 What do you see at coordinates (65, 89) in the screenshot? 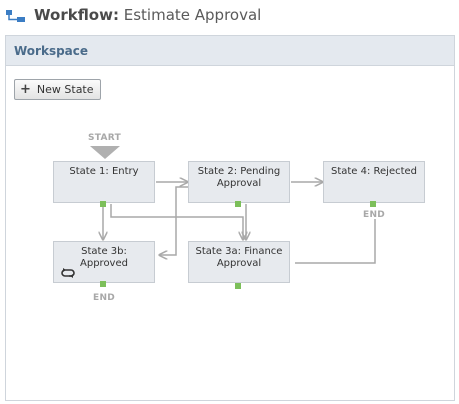
I see `new-state-label: New State` at bounding box center [65, 89].